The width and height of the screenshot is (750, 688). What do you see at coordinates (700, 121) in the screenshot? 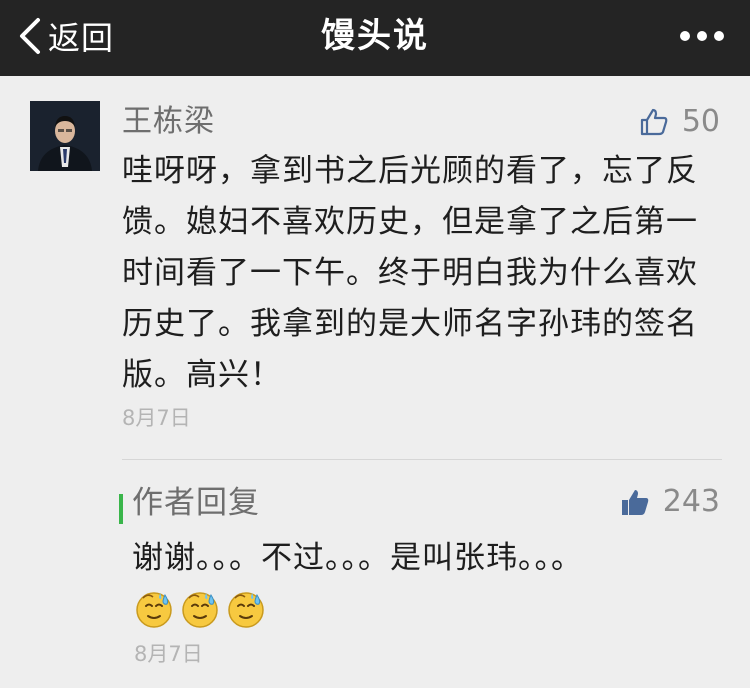
I see `like-count: 50` at bounding box center [700, 121].